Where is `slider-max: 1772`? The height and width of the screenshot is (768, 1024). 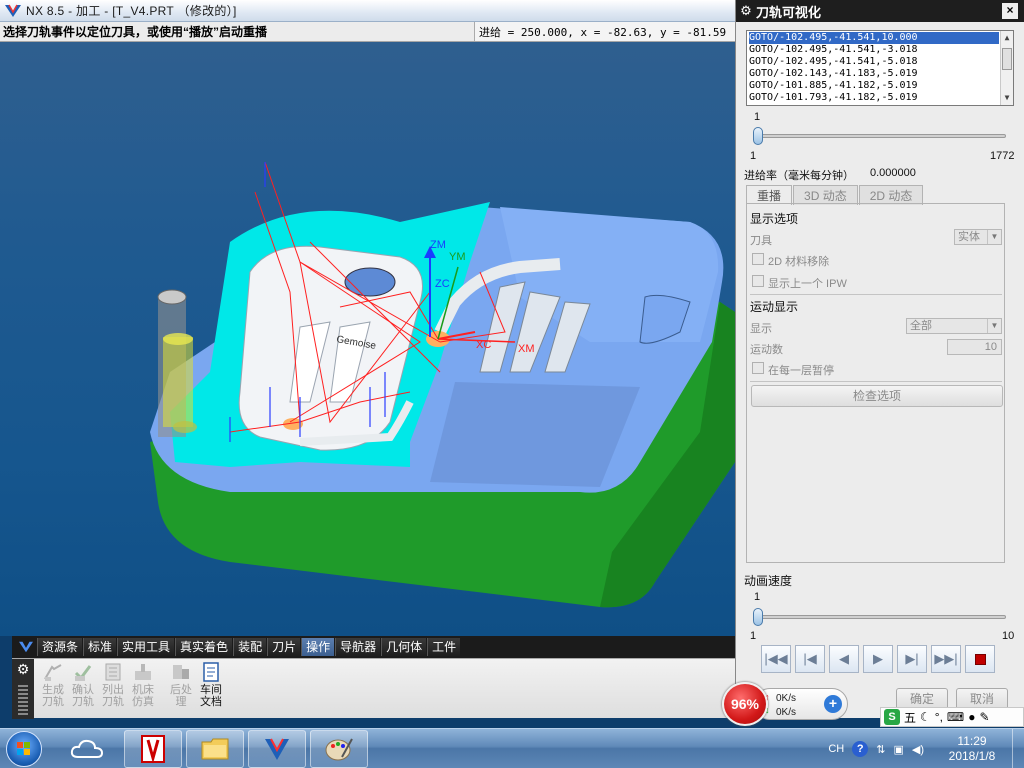 slider-max: 1772 is located at coordinates (1002, 156).